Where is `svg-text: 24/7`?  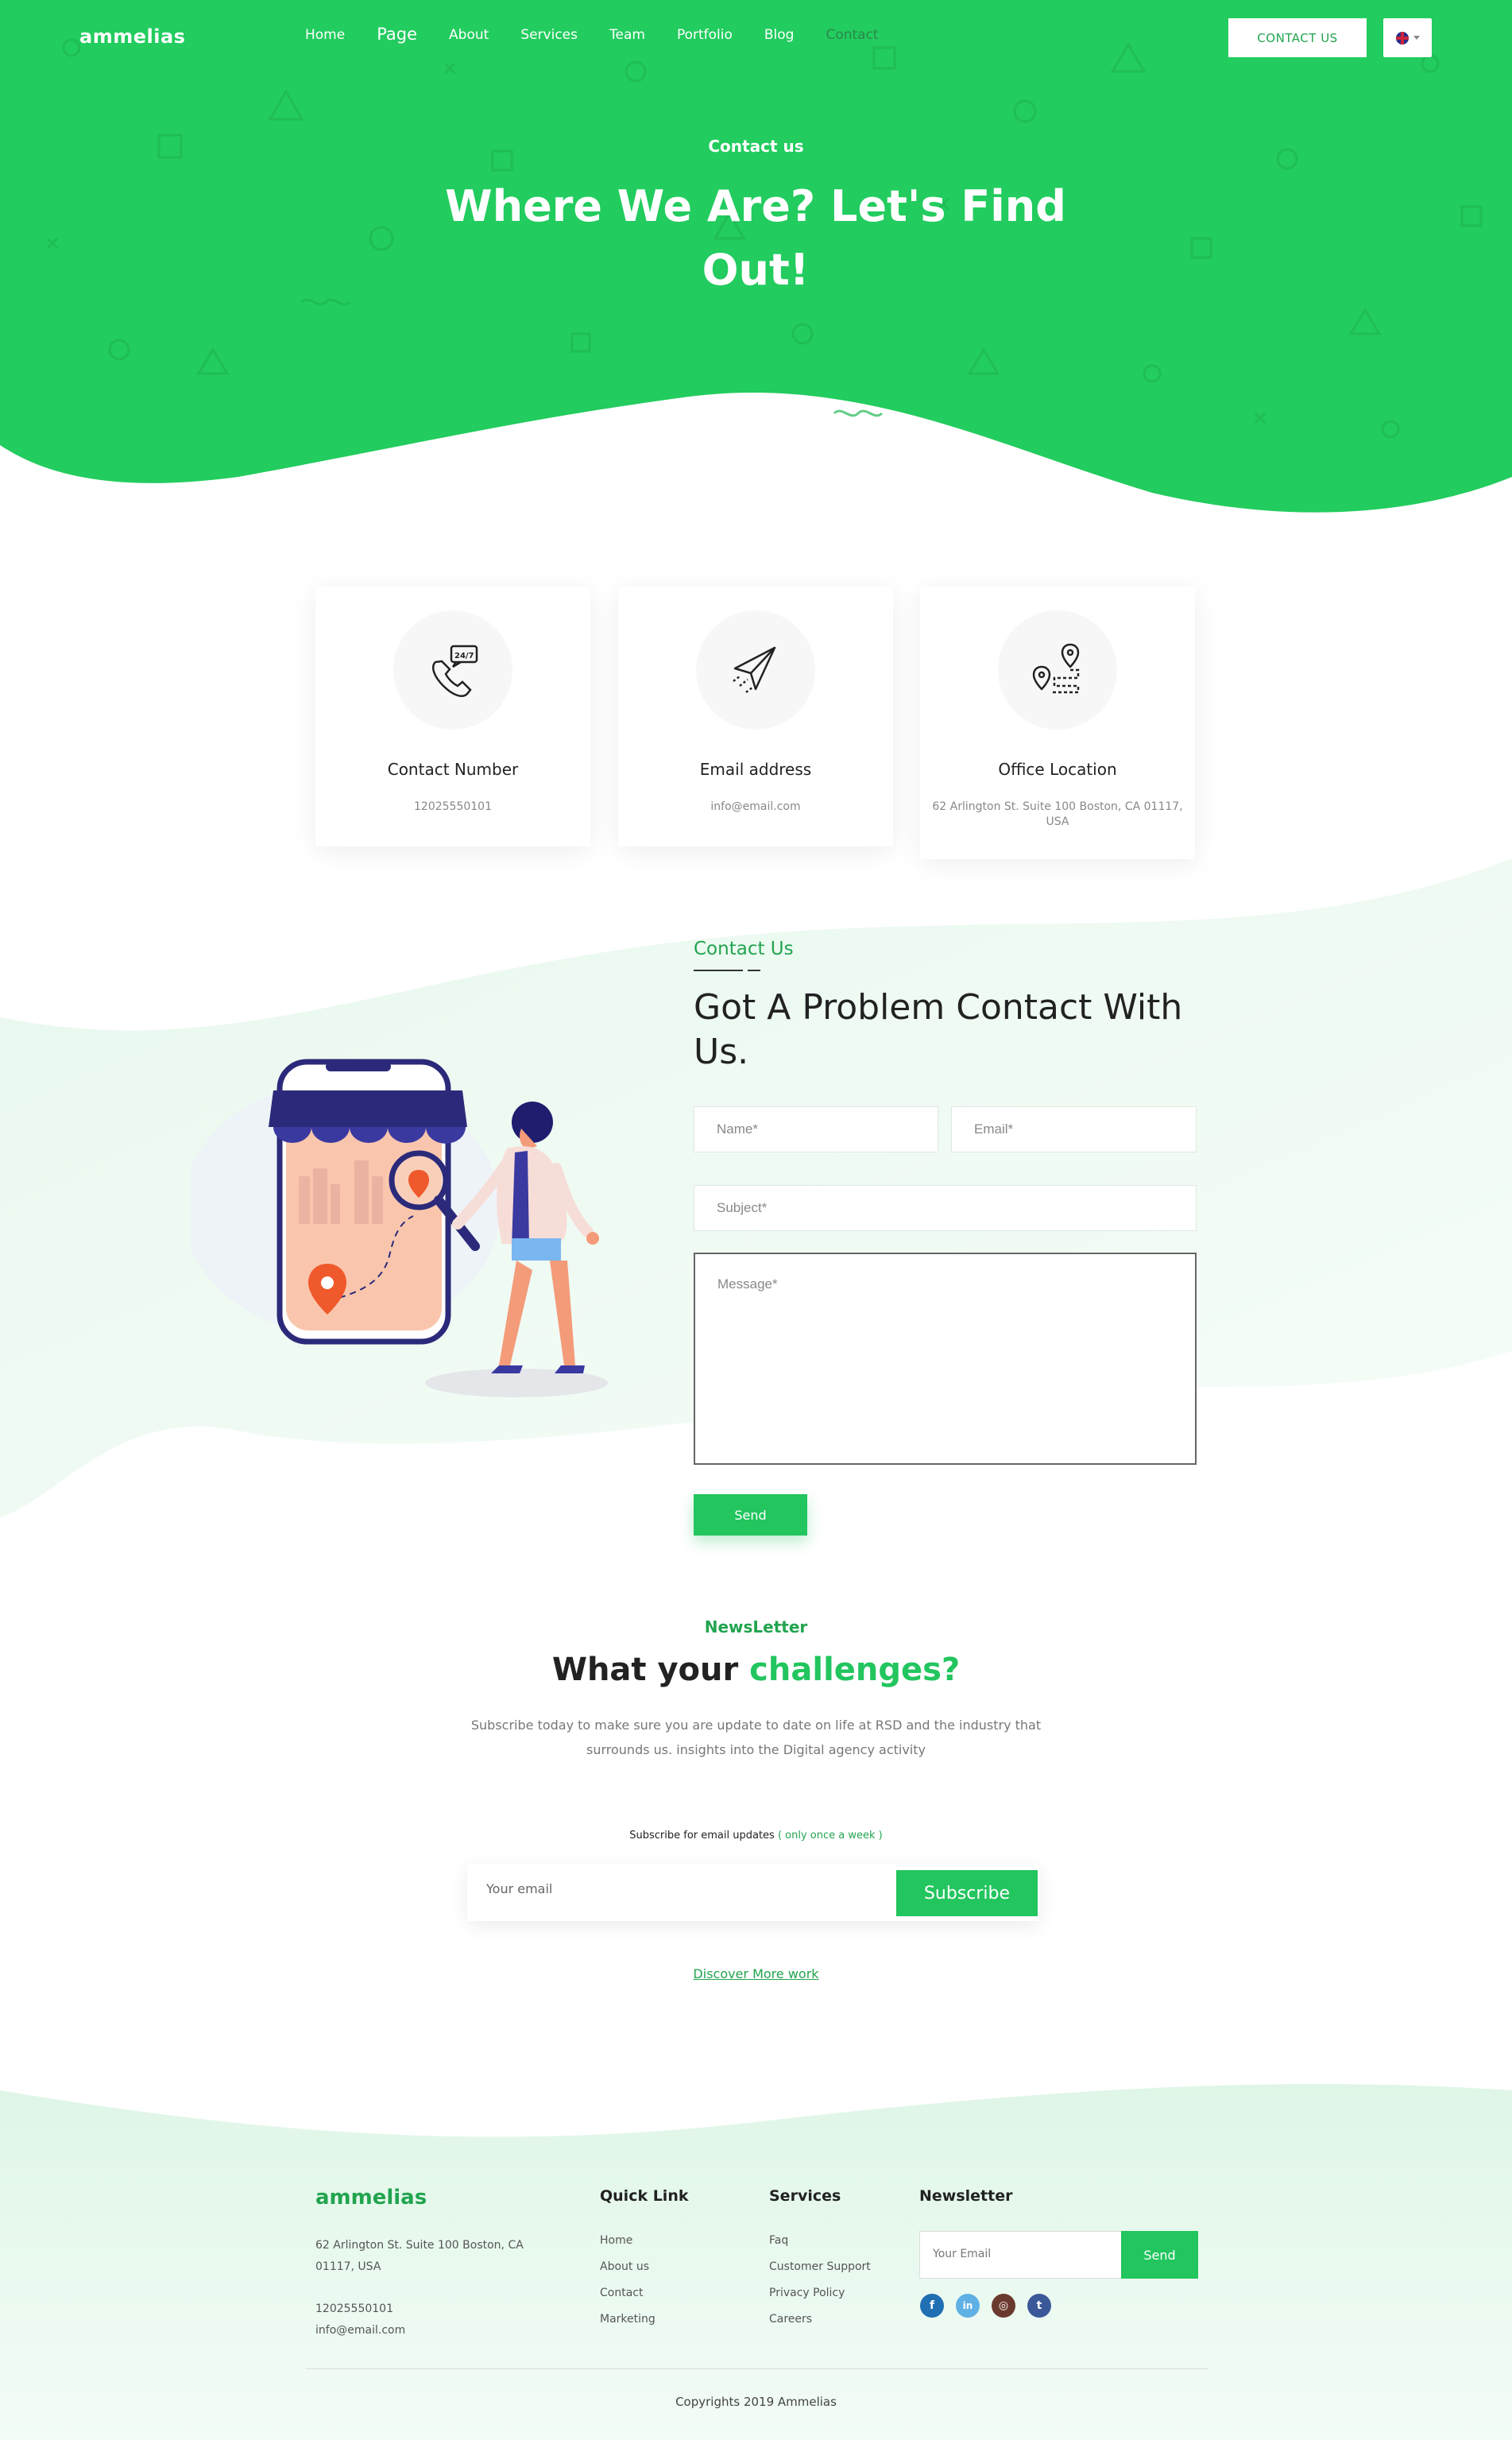
svg-text: 24/7 is located at coordinates (464, 656).